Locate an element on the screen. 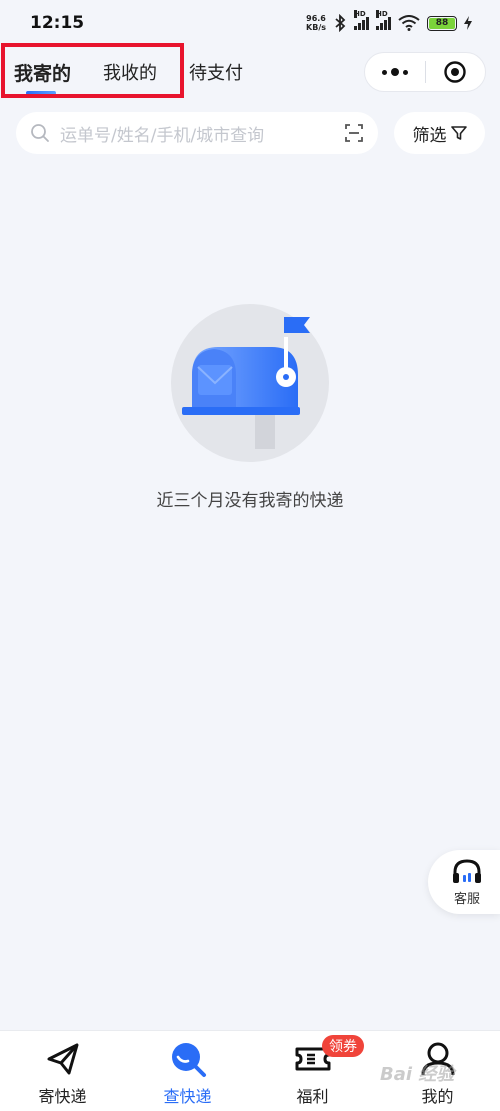  tab-pending-payment: 待支付 is located at coordinates (216, 72).